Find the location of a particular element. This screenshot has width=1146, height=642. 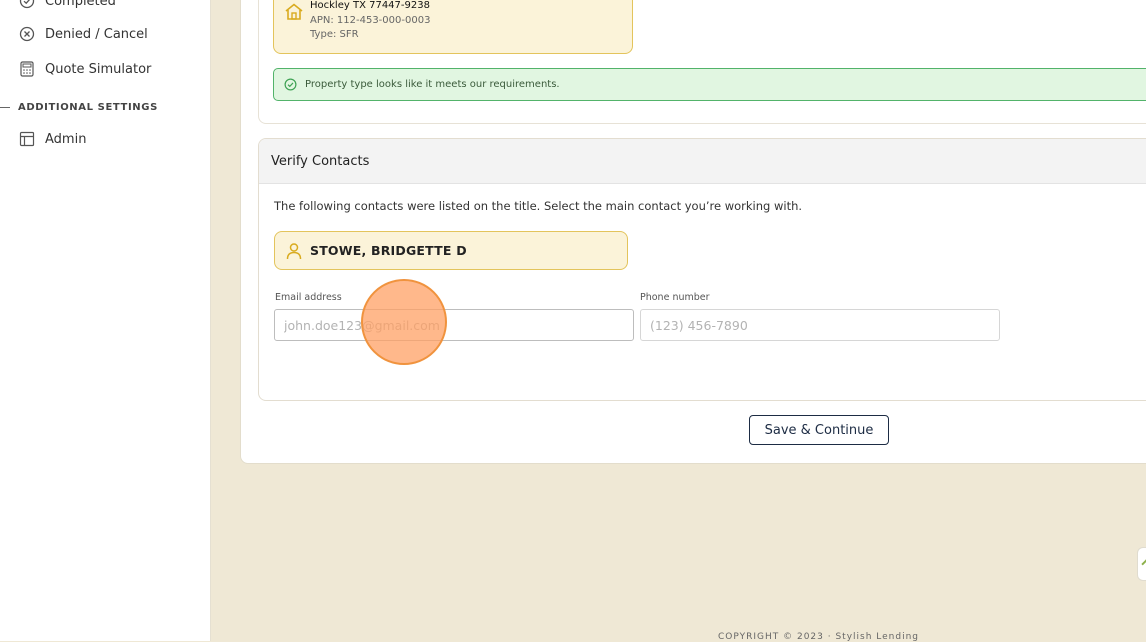

property-address: Hockley TX 77447-9238 is located at coordinates (370, 5).